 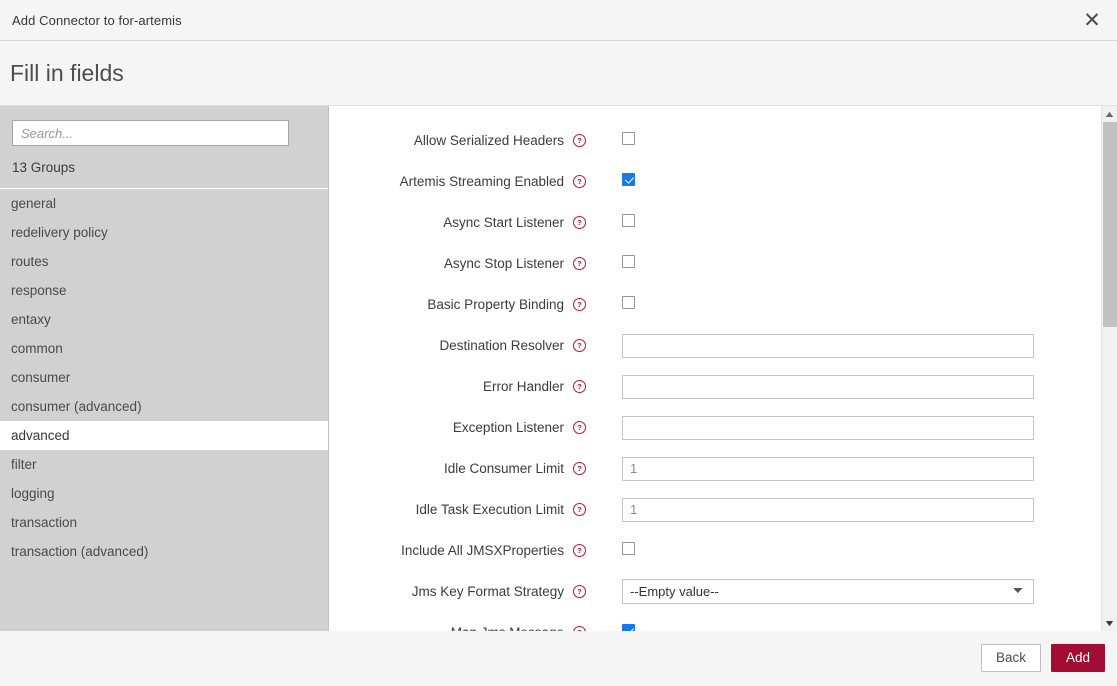 What do you see at coordinates (828, 591) in the screenshot?
I see `select-input: --Empty value--` at bounding box center [828, 591].